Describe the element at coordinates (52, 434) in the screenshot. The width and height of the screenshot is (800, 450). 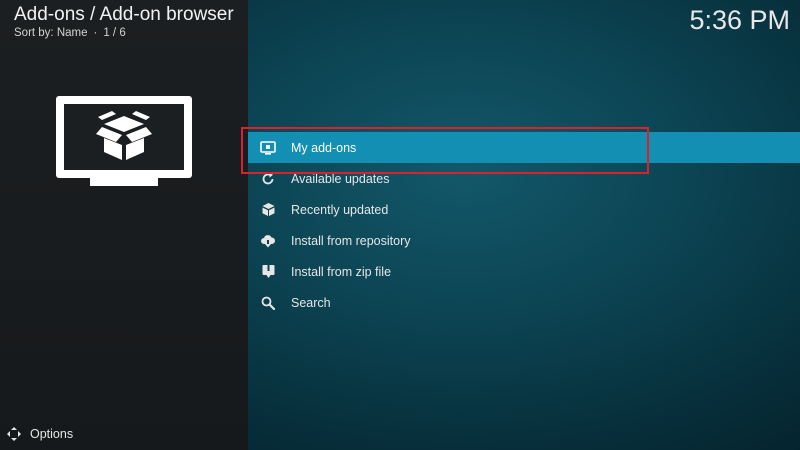
I see `options-label: Options` at that location.